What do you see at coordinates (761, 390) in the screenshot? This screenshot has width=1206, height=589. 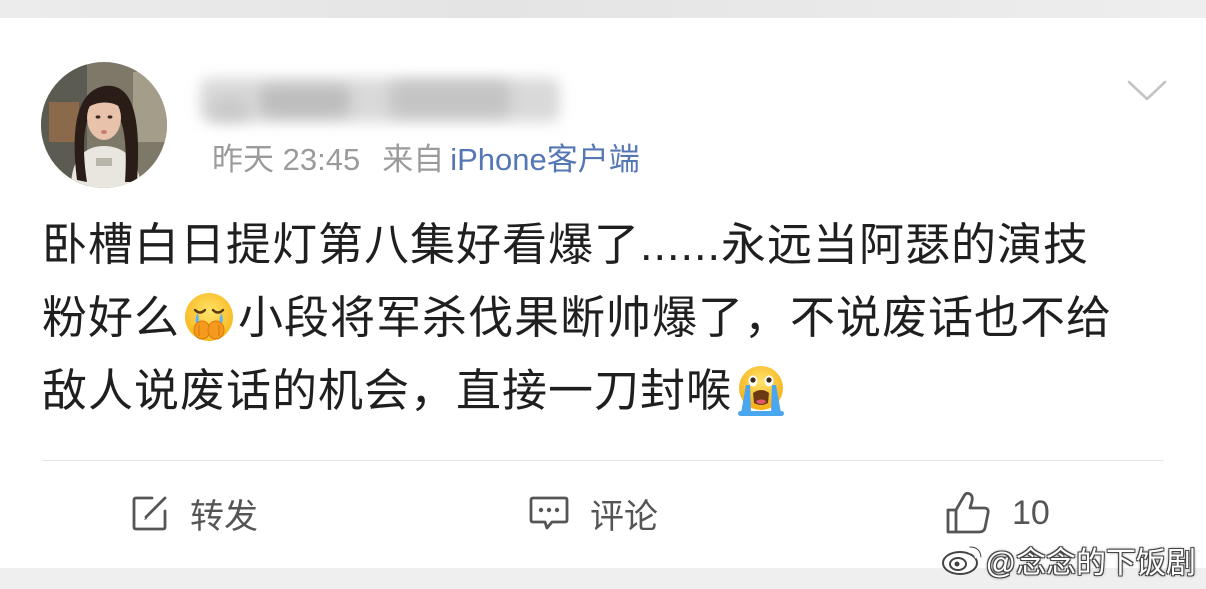 I see `loudly-crying-emoji` at bounding box center [761, 390].